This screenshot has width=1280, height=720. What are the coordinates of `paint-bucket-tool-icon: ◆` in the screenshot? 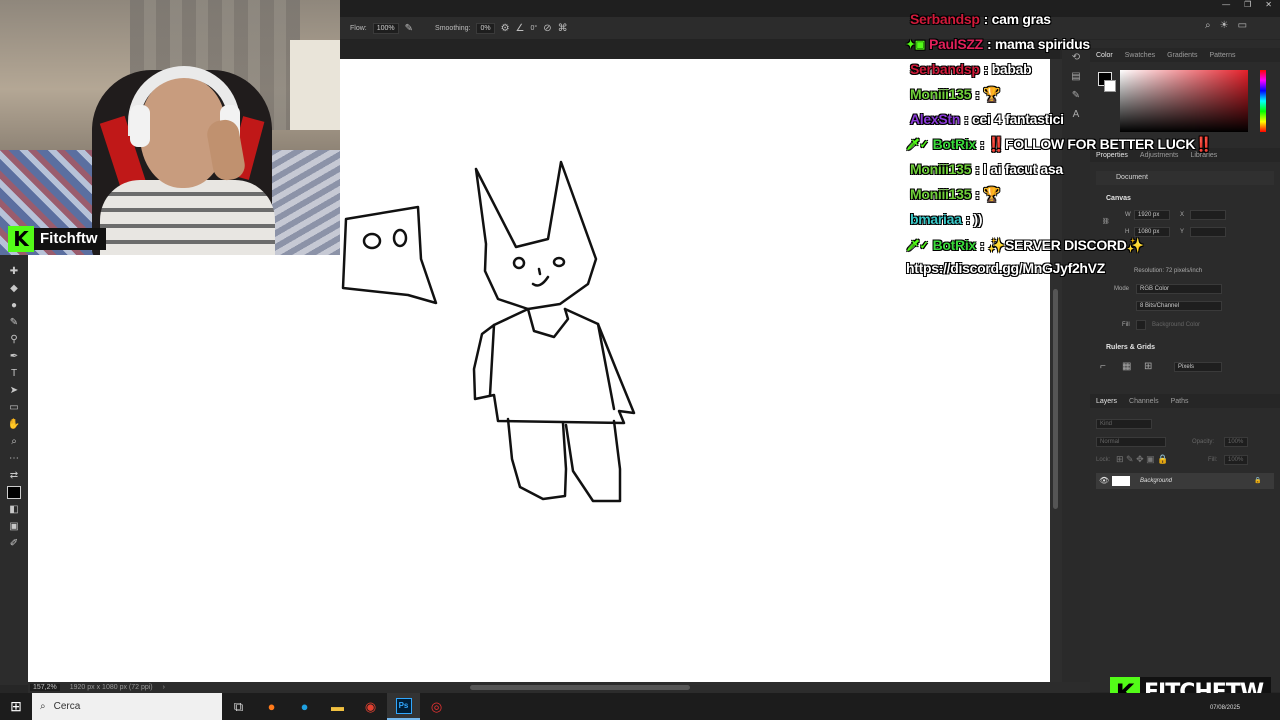 It's located at (14, 288).